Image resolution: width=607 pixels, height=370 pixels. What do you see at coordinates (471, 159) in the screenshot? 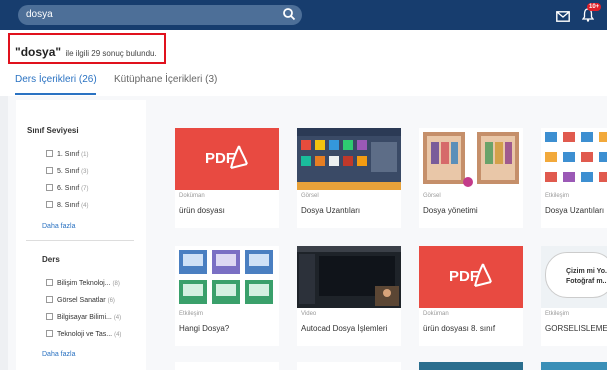
I see `file-management-thumbnail` at bounding box center [471, 159].